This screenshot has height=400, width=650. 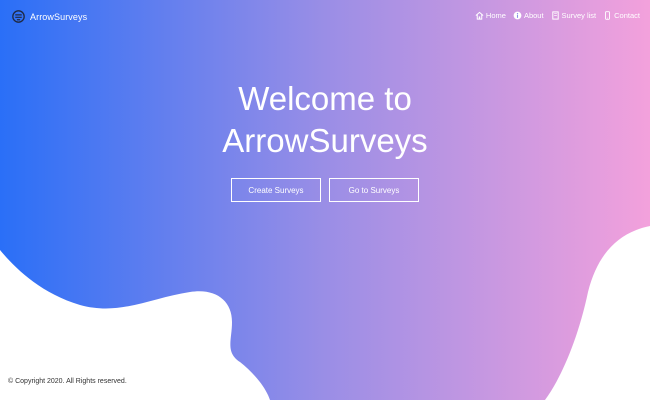 I want to click on go-to-surveys-button: Go to Surveys, so click(x=374, y=190).